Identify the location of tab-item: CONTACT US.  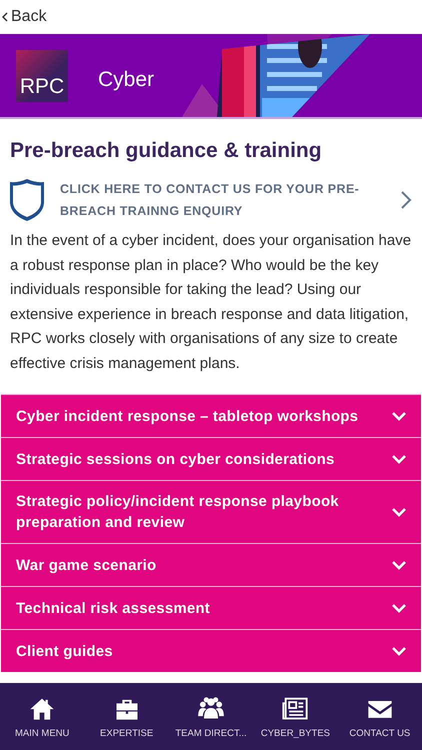
(380, 716).